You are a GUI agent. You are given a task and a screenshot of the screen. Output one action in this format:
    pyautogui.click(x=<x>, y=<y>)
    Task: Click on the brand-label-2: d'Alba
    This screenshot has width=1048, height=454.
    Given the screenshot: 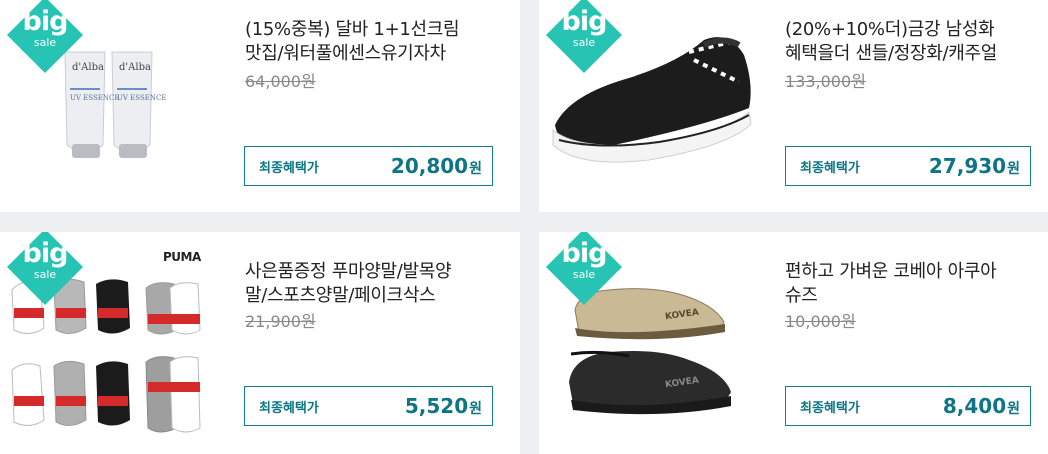 What is the action you would take?
    pyautogui.click(x=135, y=67)
    